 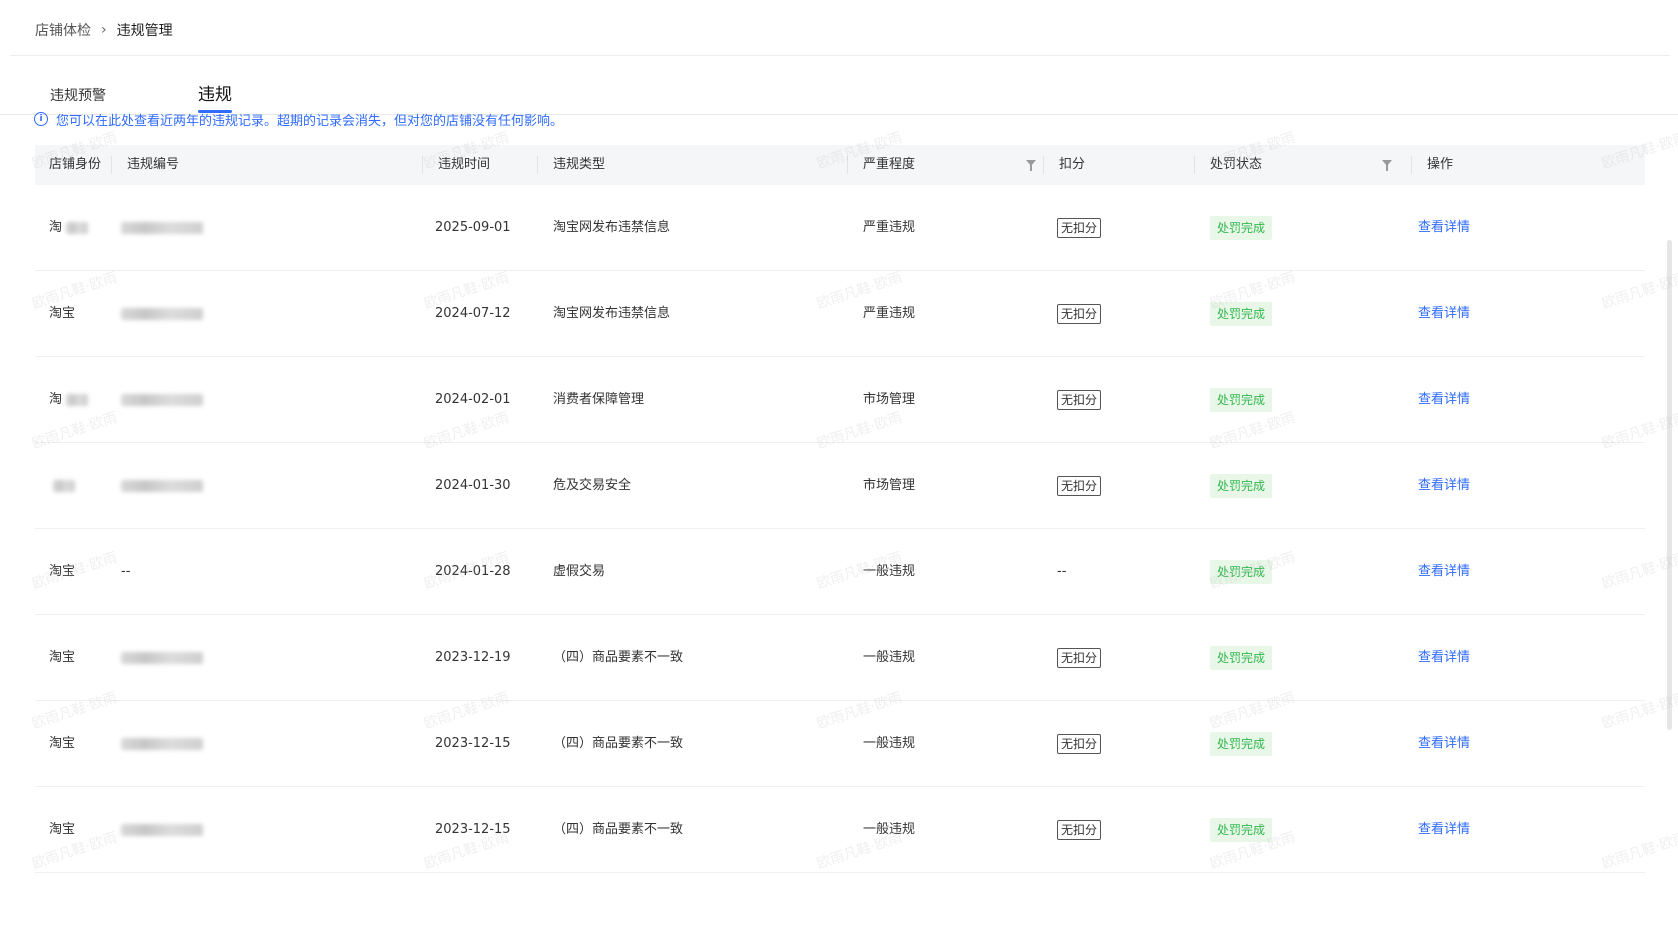 I want to click on breadcrumb: 店铺体检 › 违规管理, so click(x=840, y=30).